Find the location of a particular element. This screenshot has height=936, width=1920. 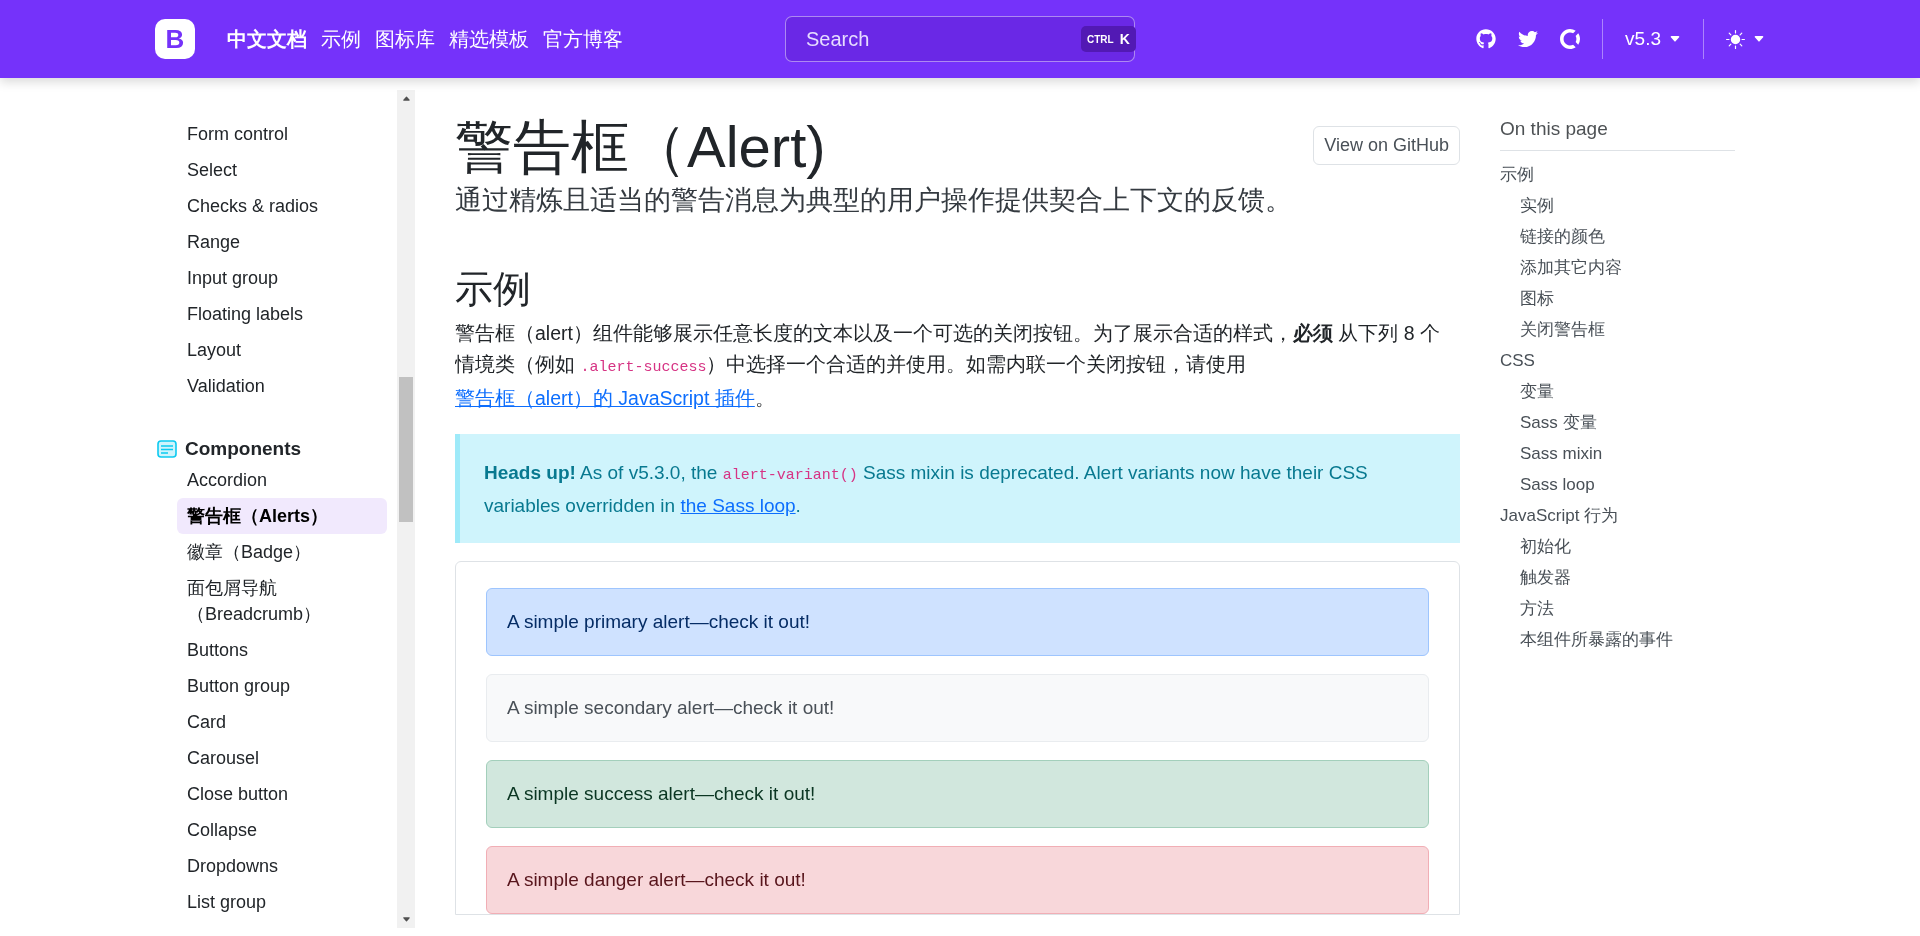

sidebar-item: Select is located at coordinates (282, 170).